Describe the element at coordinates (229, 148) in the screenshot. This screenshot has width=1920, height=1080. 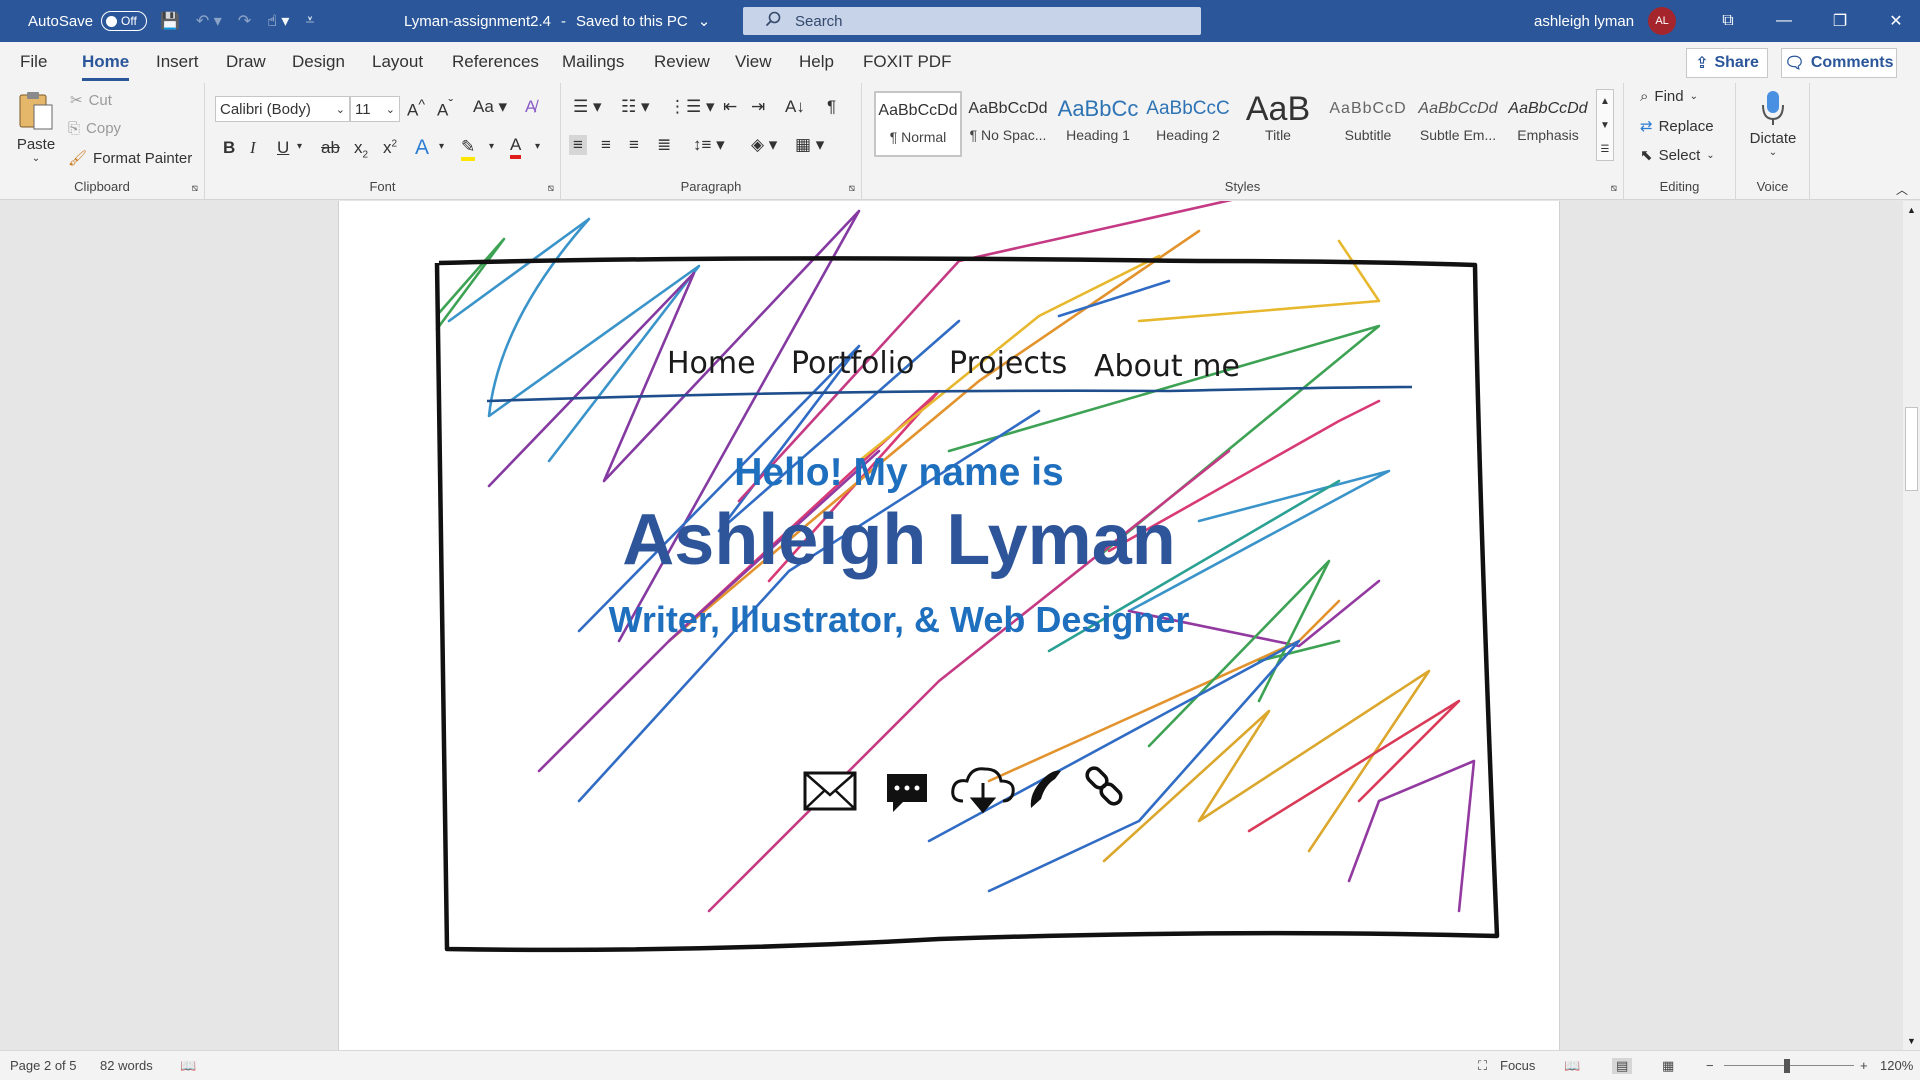
I see `bold-icon: B` at that location.